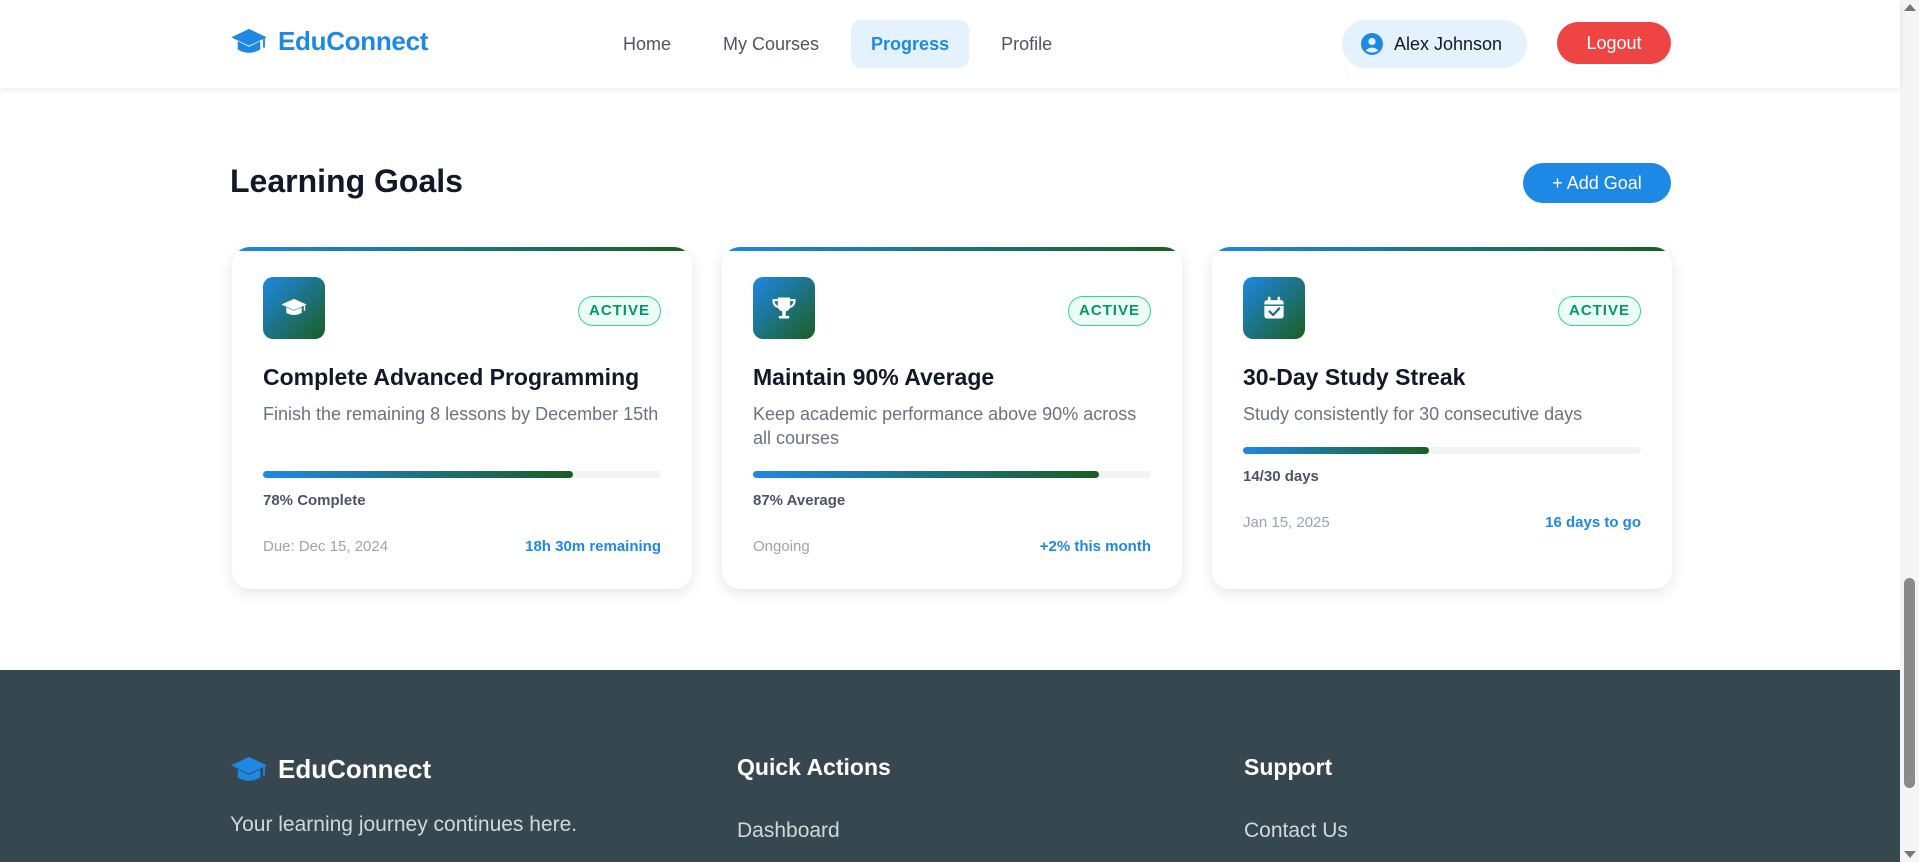 The image size is (1919, 862). Describe the element at coordinates (1614, 43) in the screenshot. I see `logout-button: Logout` at that location.